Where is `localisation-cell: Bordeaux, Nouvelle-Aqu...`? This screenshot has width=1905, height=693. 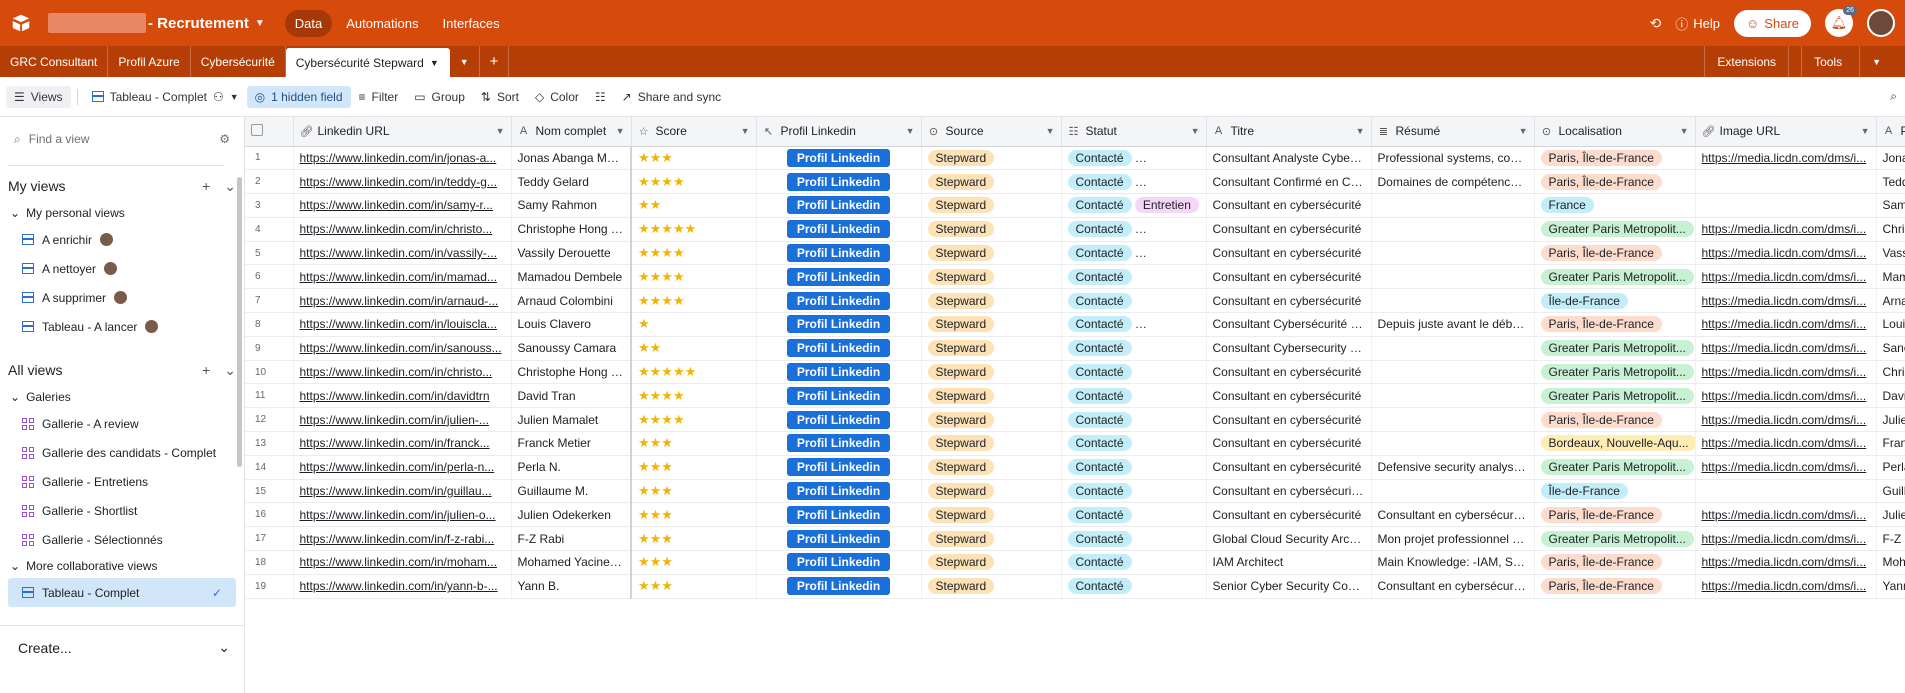
localisation-cell: Bordeaux, Nouvelle-Aqu... is located at coordinates (1615, 443).